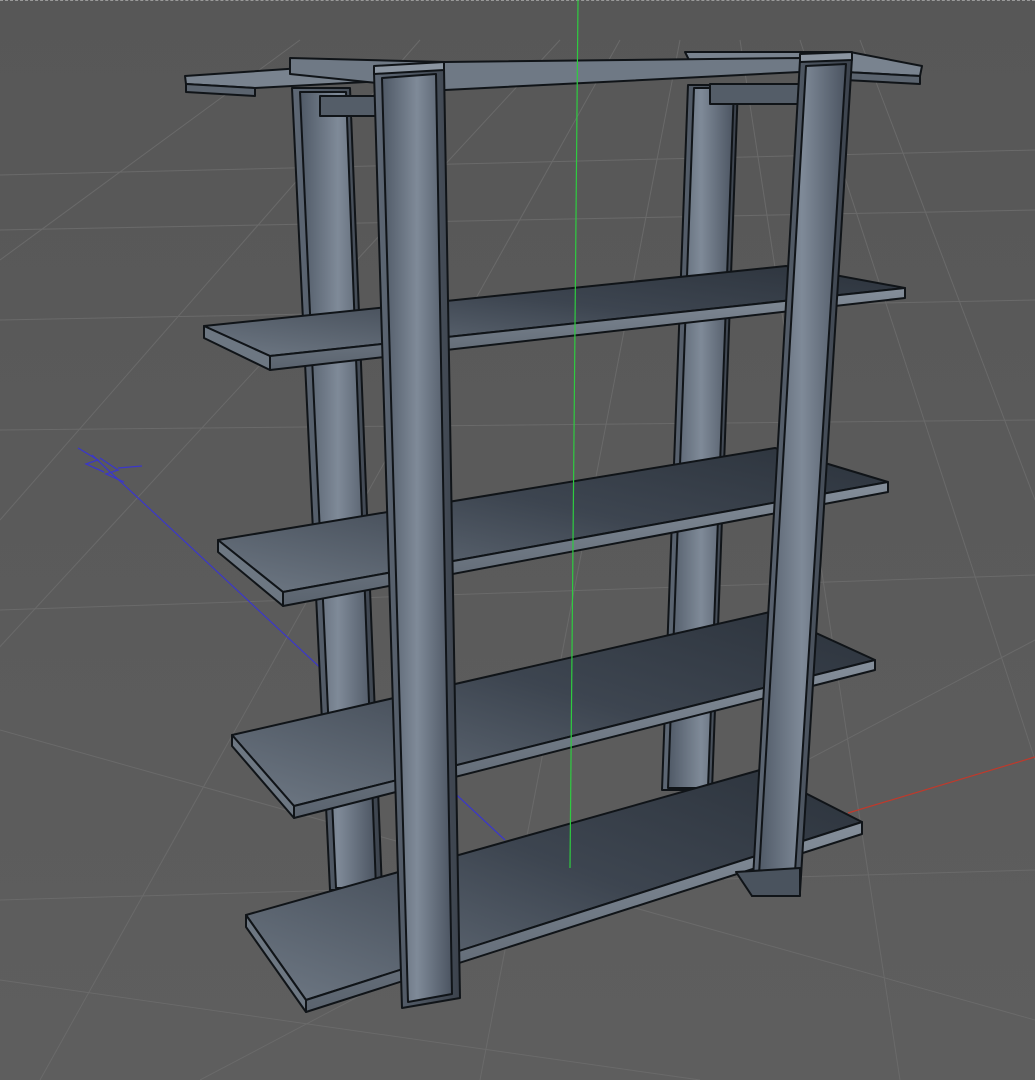 Image resolution: width=1035 pixels, height=1080 pixels. What do you see at coordinates (417, 535) in the screenshot?
I see `front-left-post` at bounding box center [417, 535].